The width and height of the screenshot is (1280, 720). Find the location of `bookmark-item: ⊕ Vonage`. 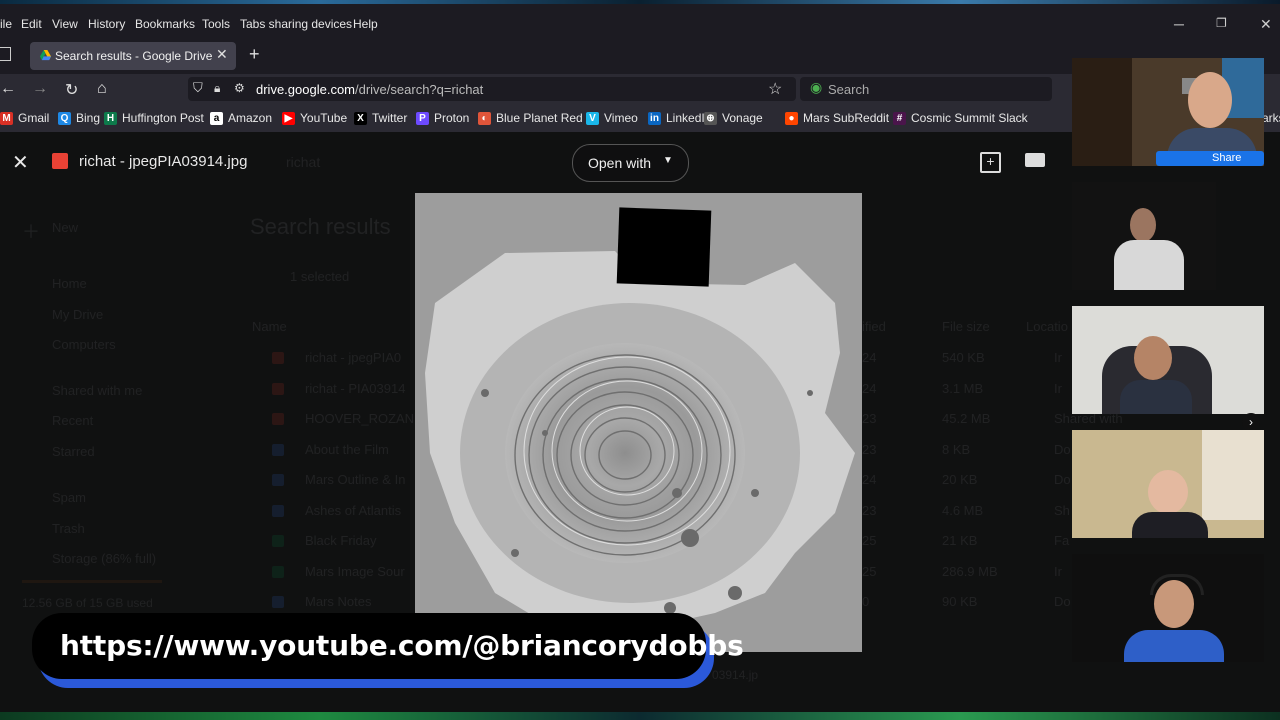

bookmark-item: ⊕ Vonage is located at coordinates (733, 118).